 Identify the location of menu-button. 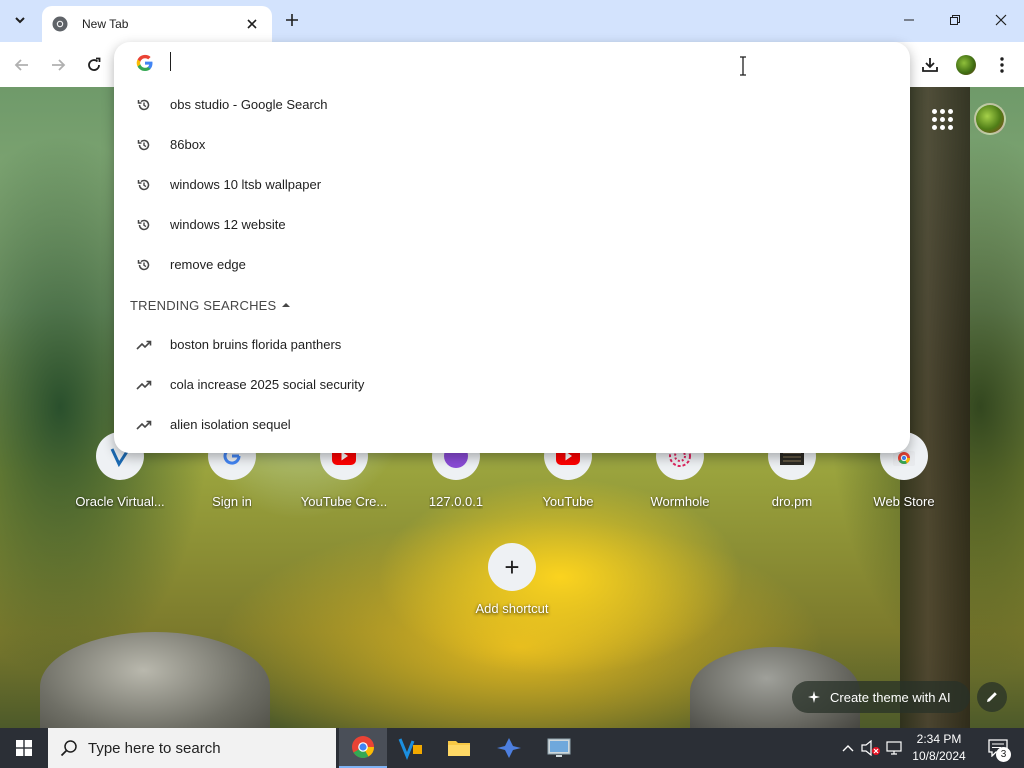
(1002, 65).